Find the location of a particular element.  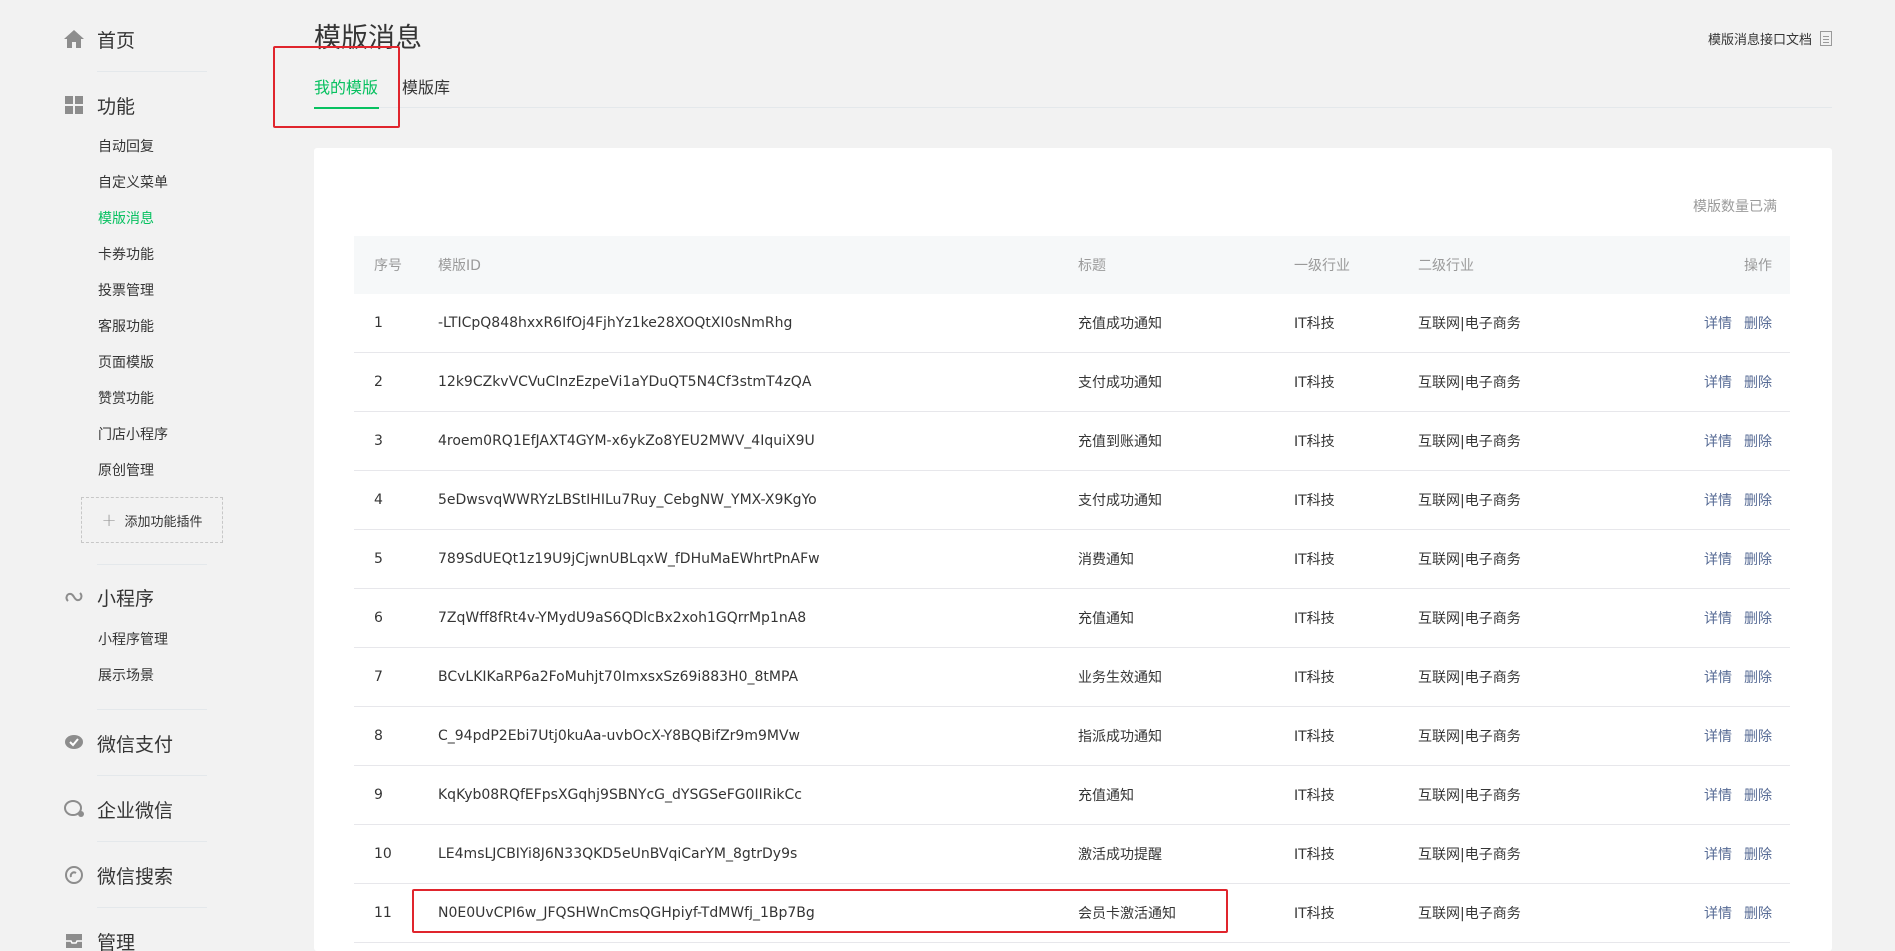

nav-wechat-pay: 微信支付 is located at coordinates (118, 743).